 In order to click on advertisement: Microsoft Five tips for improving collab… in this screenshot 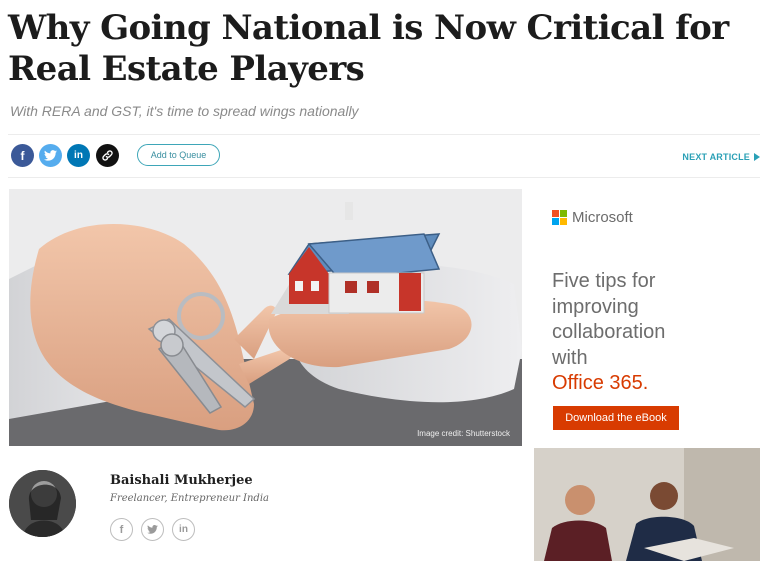, I will do `click(647, 317)`.